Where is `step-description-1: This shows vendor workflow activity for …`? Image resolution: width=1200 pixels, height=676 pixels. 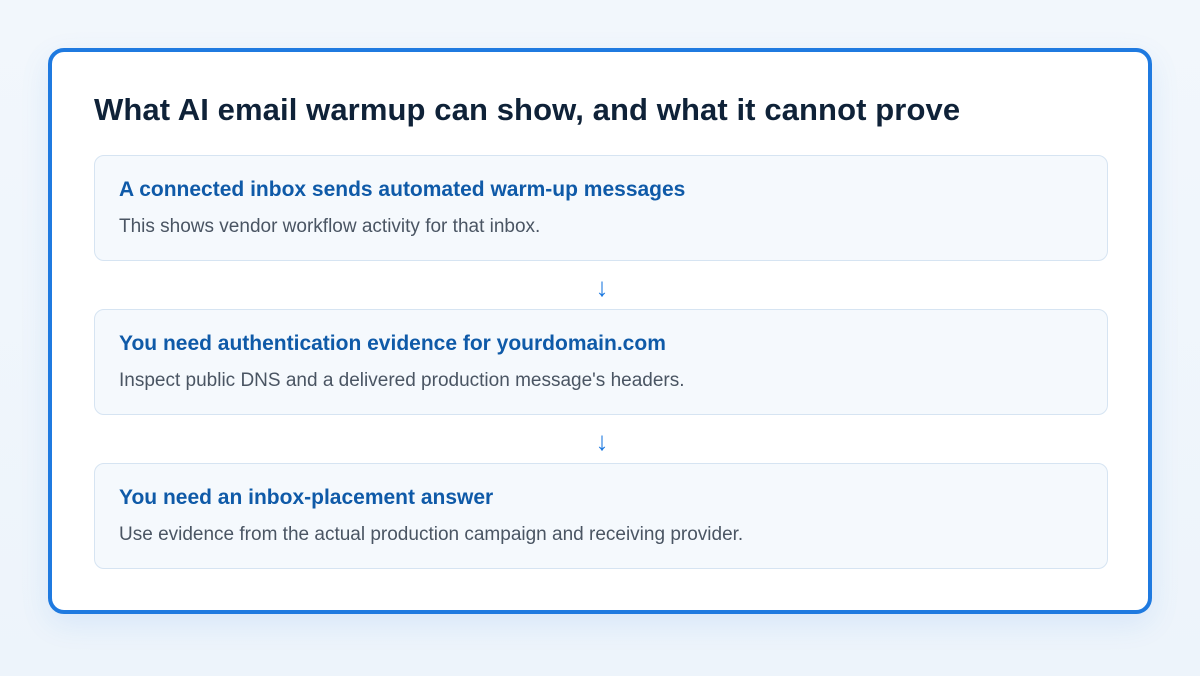
step-description-1: This shows vendor workflow activity for … is located at coordinates (330, 226).